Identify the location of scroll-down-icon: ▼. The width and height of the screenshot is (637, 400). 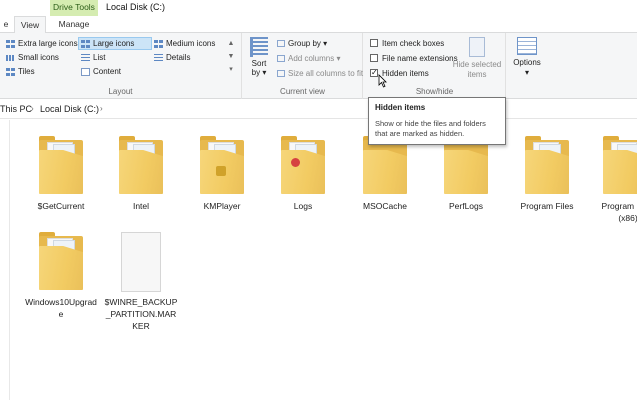
(231, 56).